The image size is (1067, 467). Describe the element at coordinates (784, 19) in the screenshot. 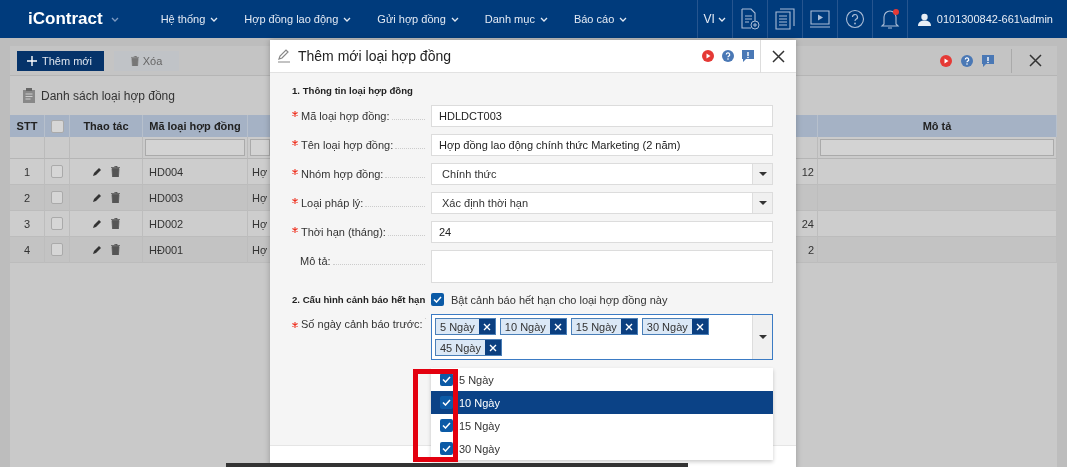

I see `documents-icon` at that location.